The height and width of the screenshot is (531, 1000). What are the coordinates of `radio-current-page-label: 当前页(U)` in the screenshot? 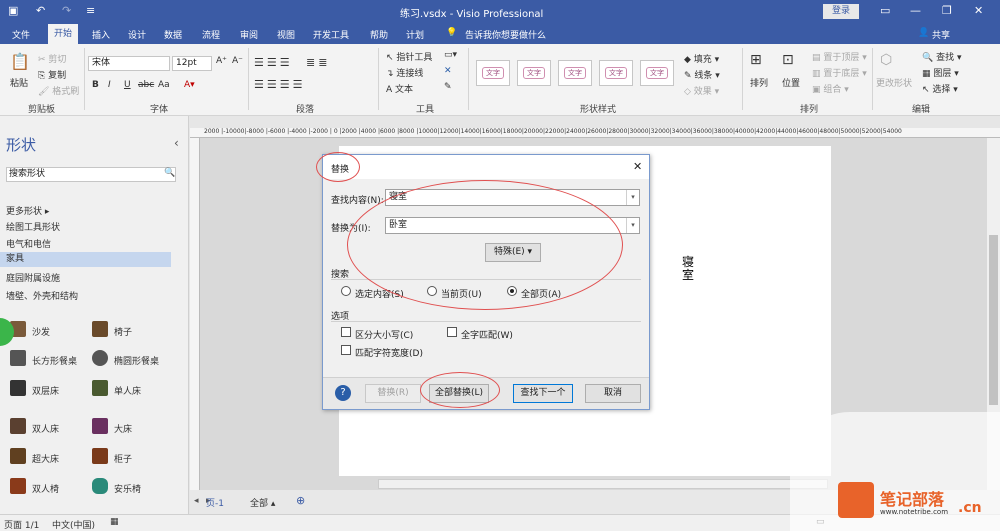 It's located at (461, 293).